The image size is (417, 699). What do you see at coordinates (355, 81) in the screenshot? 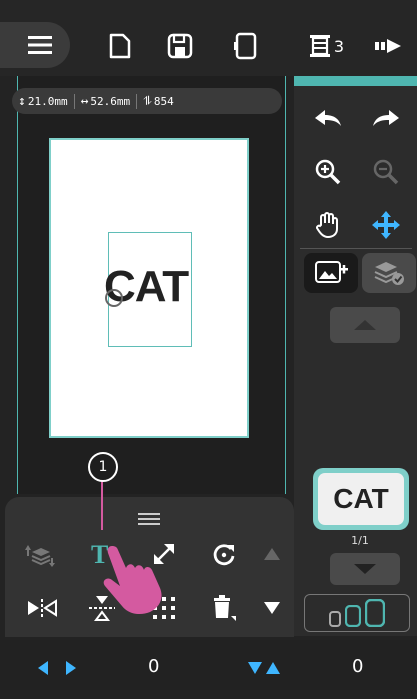
I see `right-panel-accent` at bounding box center [355, 81].